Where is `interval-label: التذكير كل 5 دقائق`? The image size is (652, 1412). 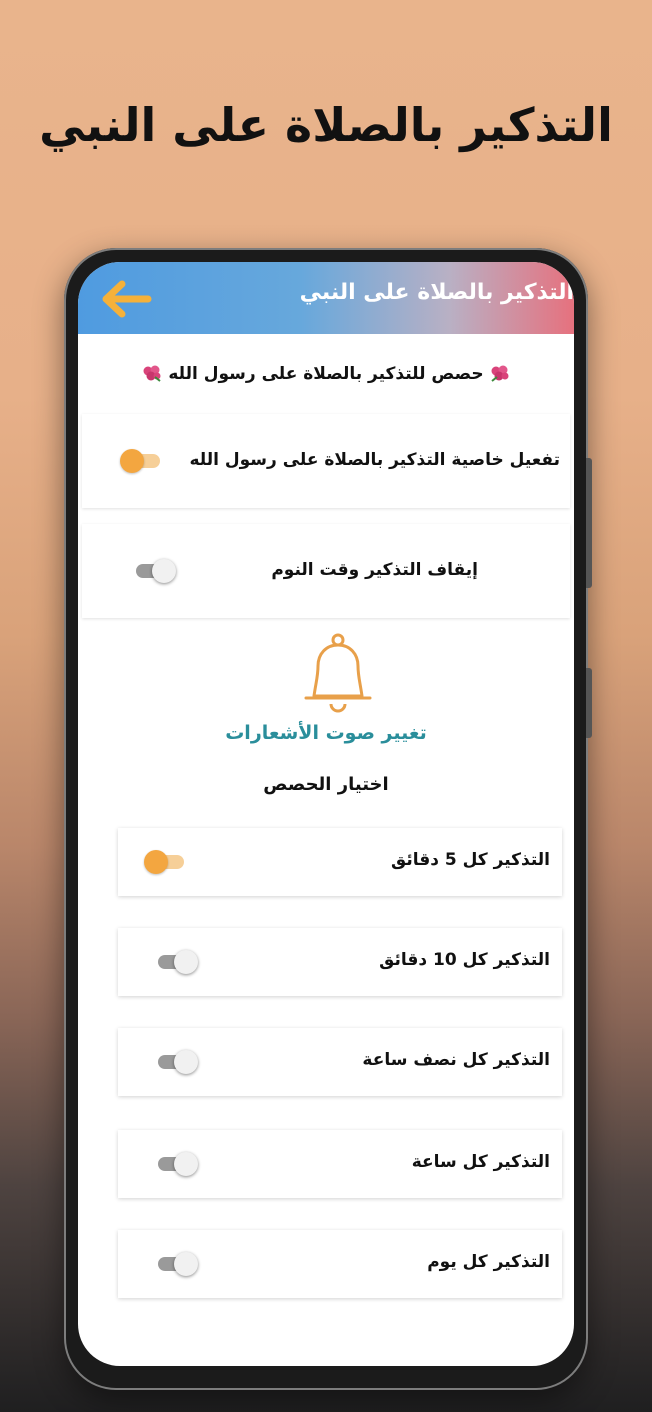
interval-label: التذكير كل 5 دقائق is located at coordinates (470, 860).